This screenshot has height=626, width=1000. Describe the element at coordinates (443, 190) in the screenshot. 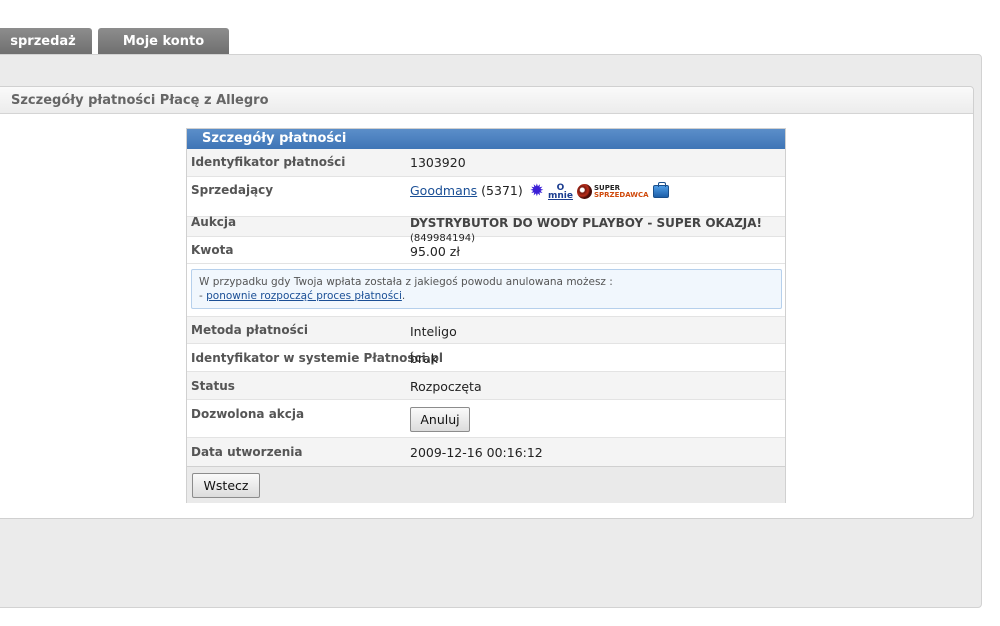

I see `seller-link: Goodmans` at that location.